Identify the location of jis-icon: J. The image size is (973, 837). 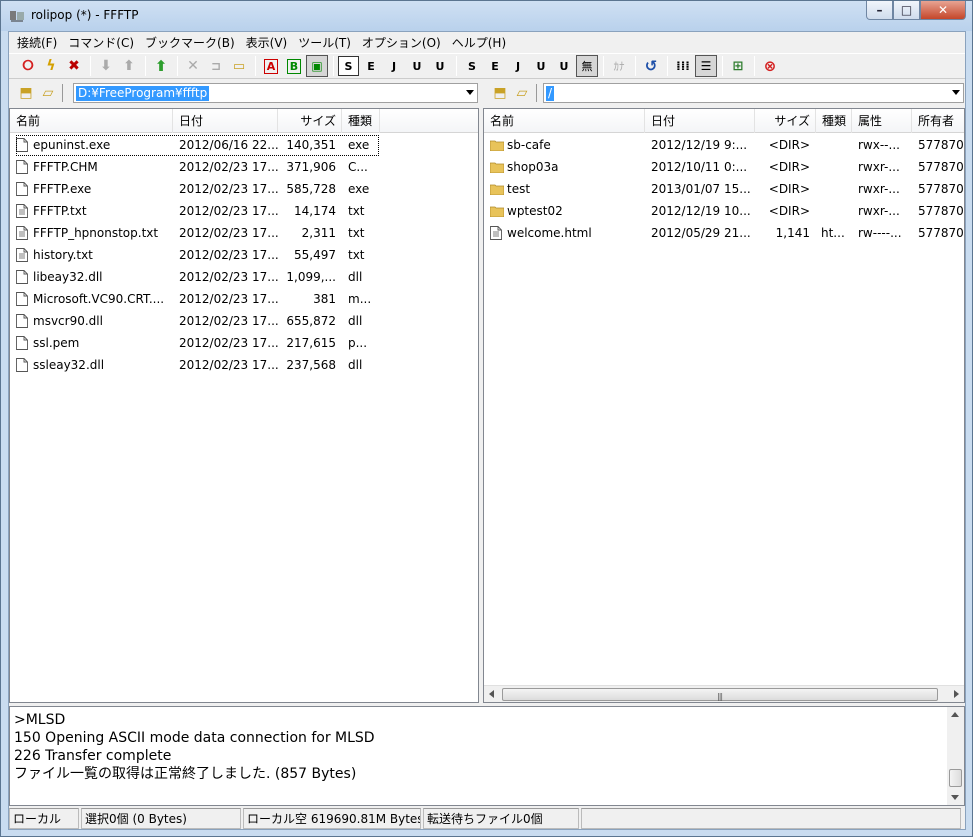
(394, 66).